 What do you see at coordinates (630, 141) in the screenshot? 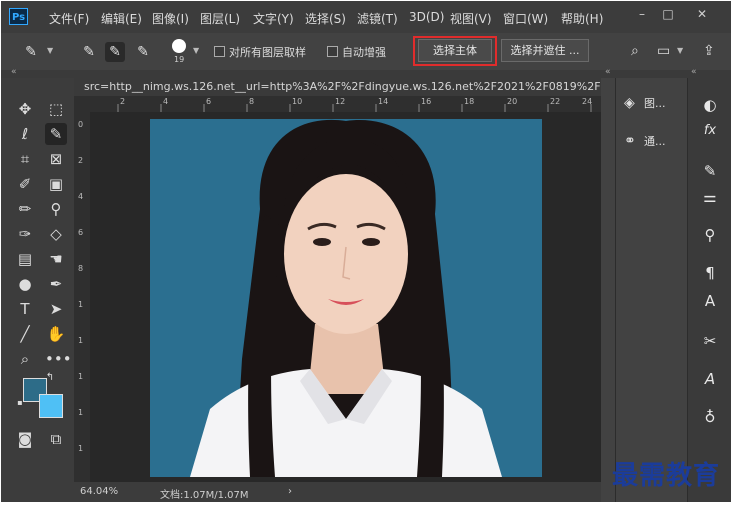
I see `channels-icon: ⚭` at bounding box center [630, 141].